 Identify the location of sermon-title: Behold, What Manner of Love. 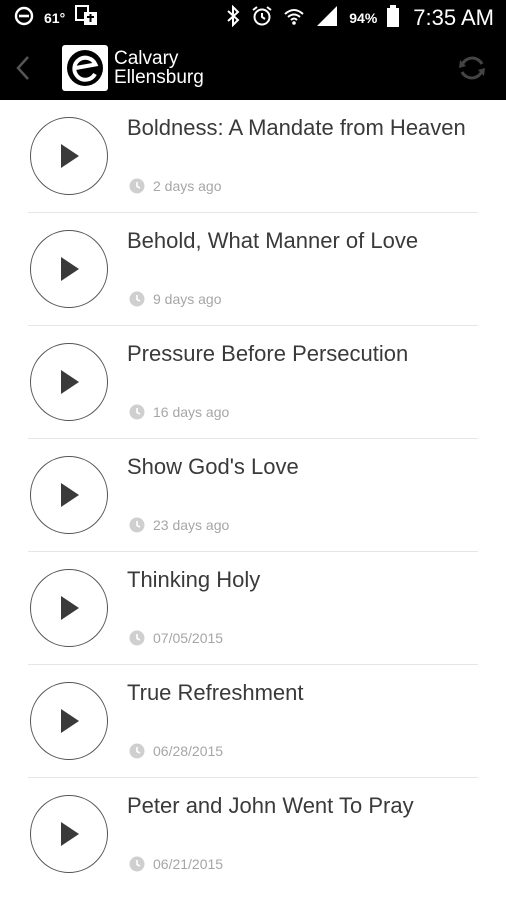
(273, 240).